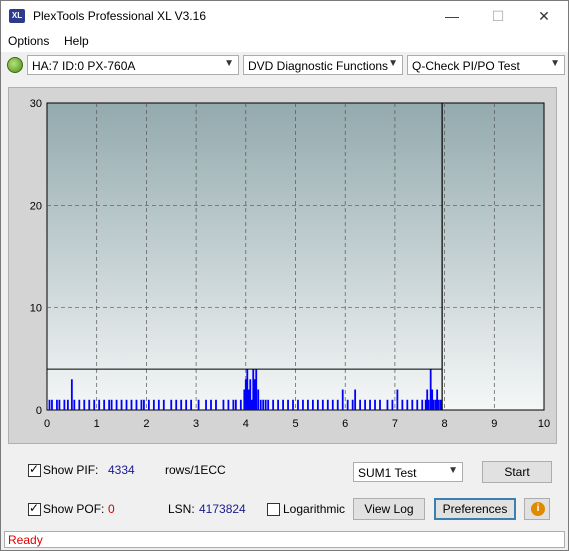 This screenshot has height=551, width=569. What do you see at coordinates (71, 470) in the screenshot?
I see `show-pif-label: Show PIF:` at bounding box center [71, 470].